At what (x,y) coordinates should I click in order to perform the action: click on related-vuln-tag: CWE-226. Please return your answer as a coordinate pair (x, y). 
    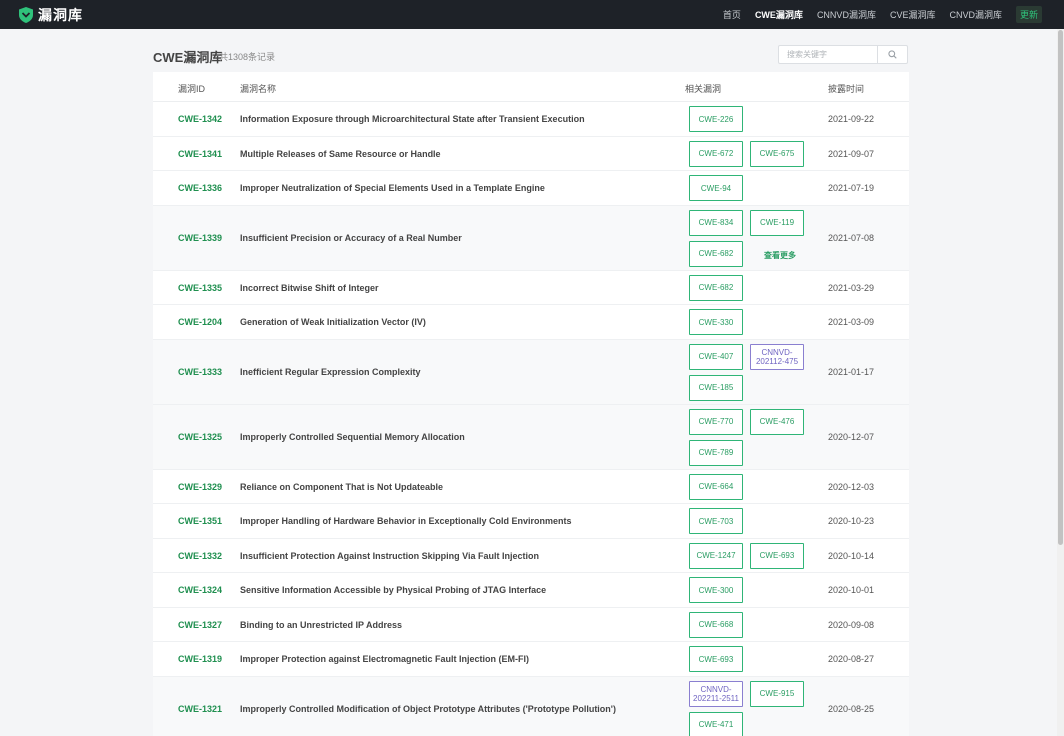
    Looking at the image, I should click on (716, 119).